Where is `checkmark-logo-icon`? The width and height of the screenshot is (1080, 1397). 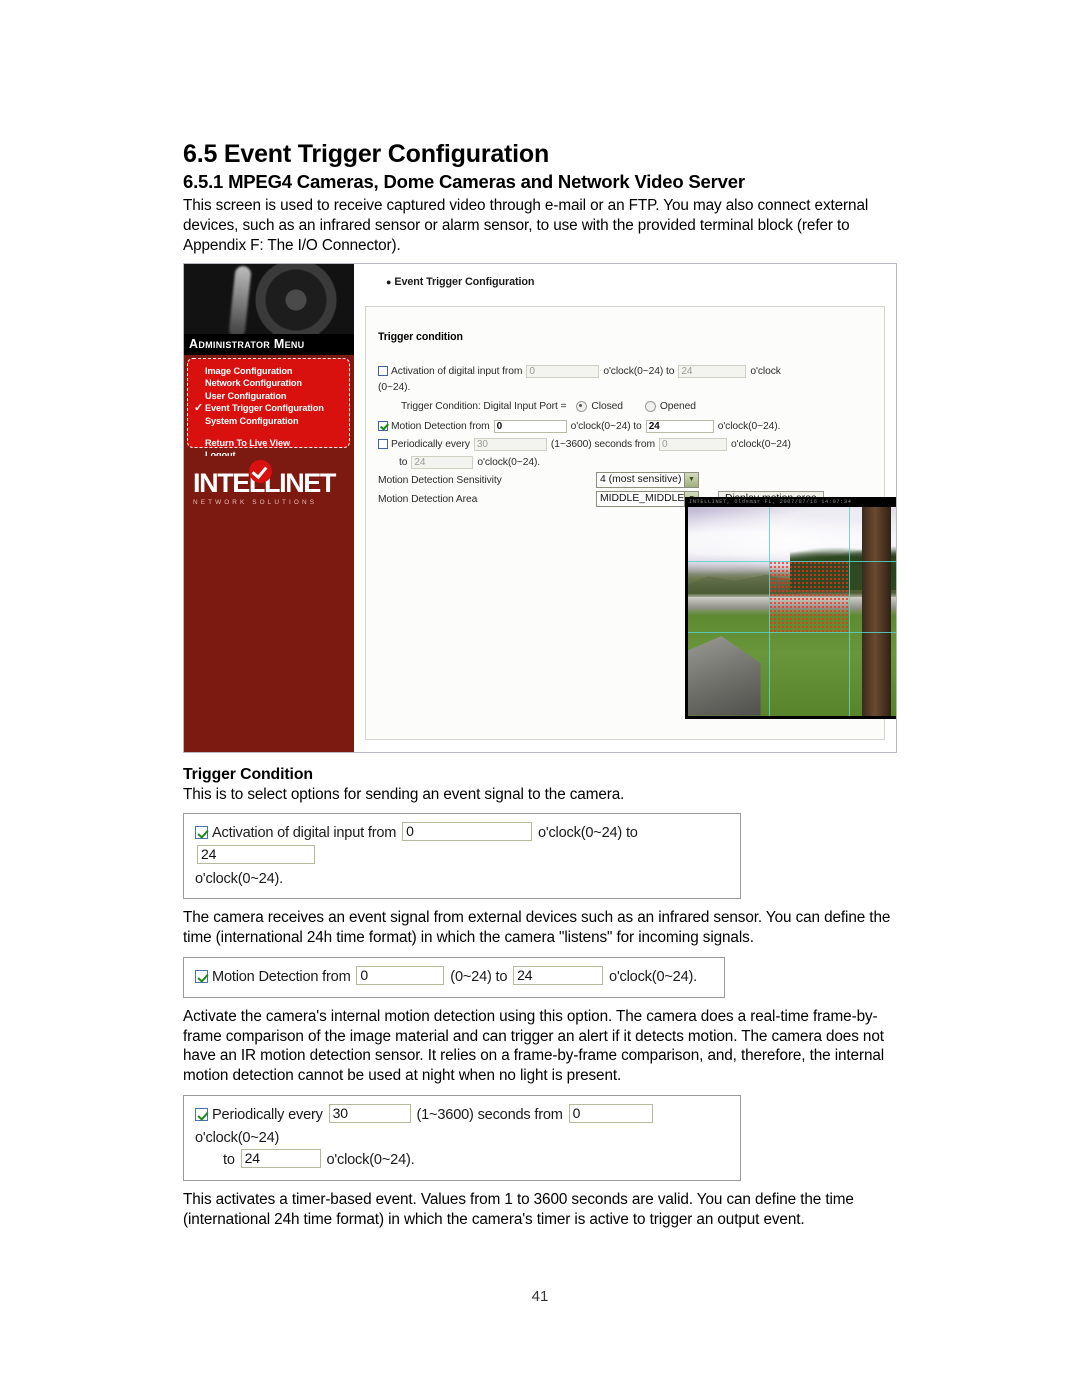
checkmark-logo-icon is located at coordinates (260, 471).